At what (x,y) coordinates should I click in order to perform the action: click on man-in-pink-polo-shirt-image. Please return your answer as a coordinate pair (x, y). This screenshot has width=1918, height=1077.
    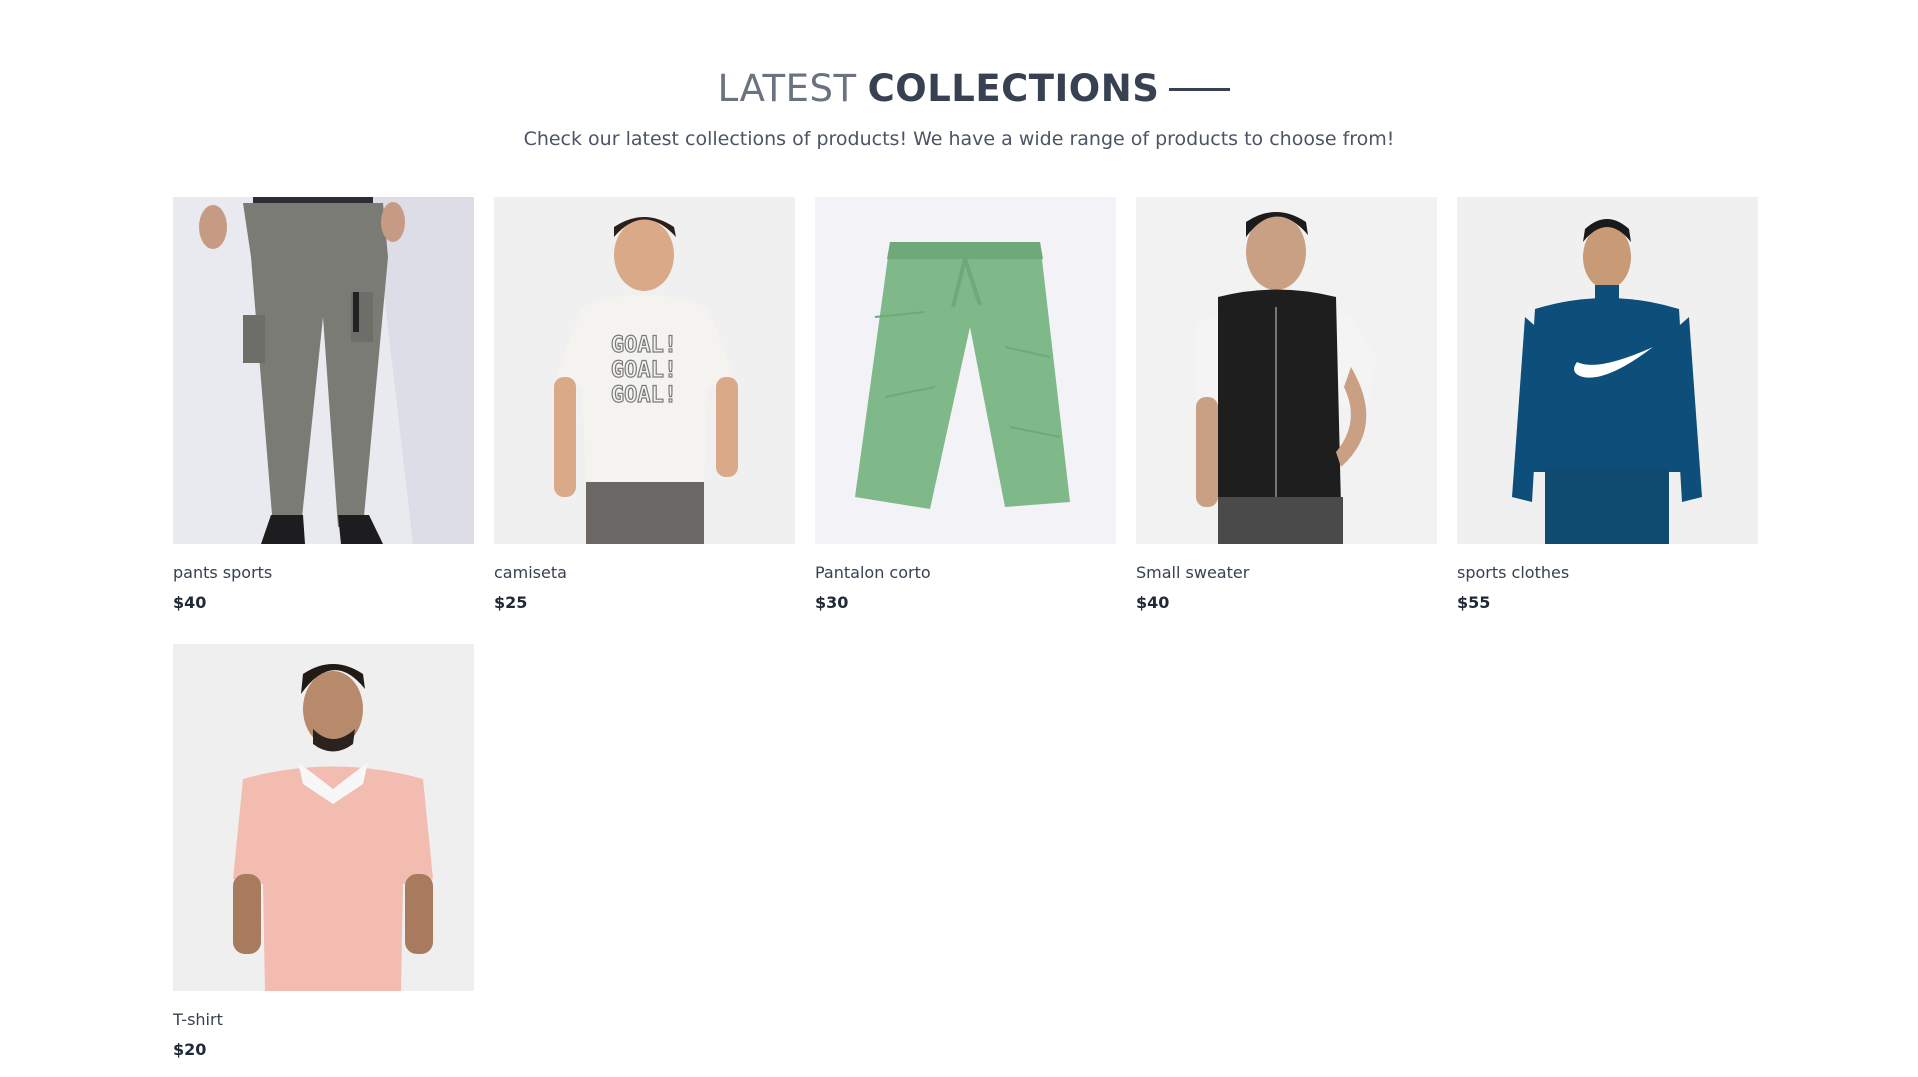
    Looking at the image, I should click on (323, 817).